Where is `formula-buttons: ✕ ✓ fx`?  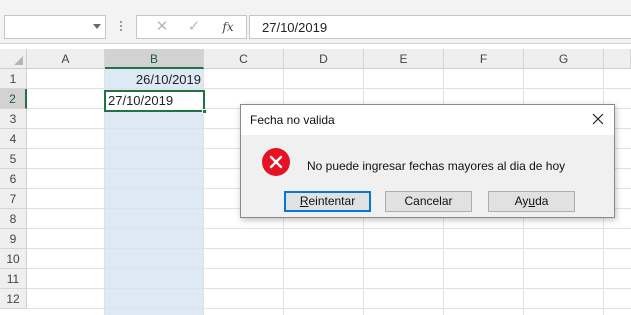 formula-buttons: ✕ ✓ fx is located at coordinates (191, 27).